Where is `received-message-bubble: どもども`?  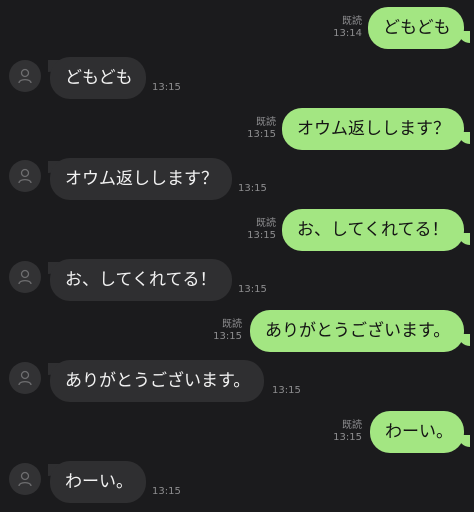 received-message-bubble: どもども is located at coordinates (98, 78).